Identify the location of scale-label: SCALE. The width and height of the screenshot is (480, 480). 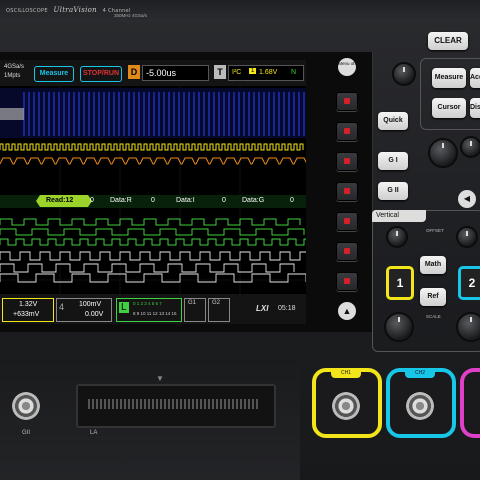
(433, 316).